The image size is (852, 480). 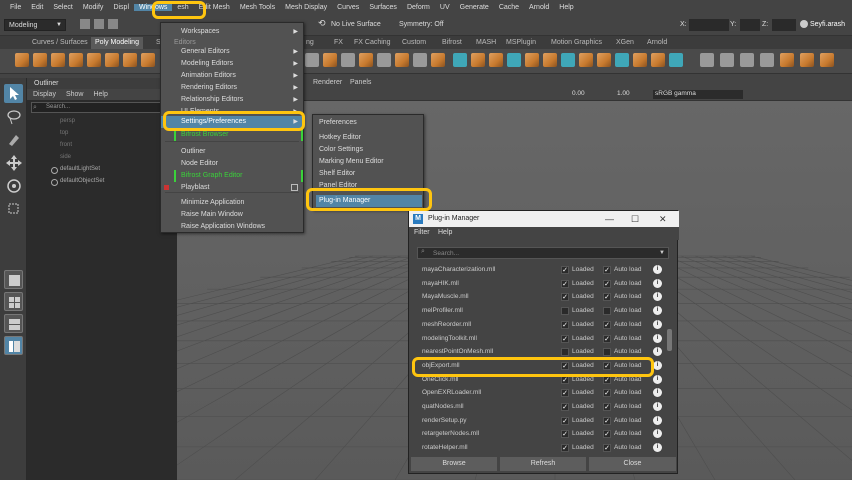 I want to click on browse-button: Browse, so click(x=454, y=464).